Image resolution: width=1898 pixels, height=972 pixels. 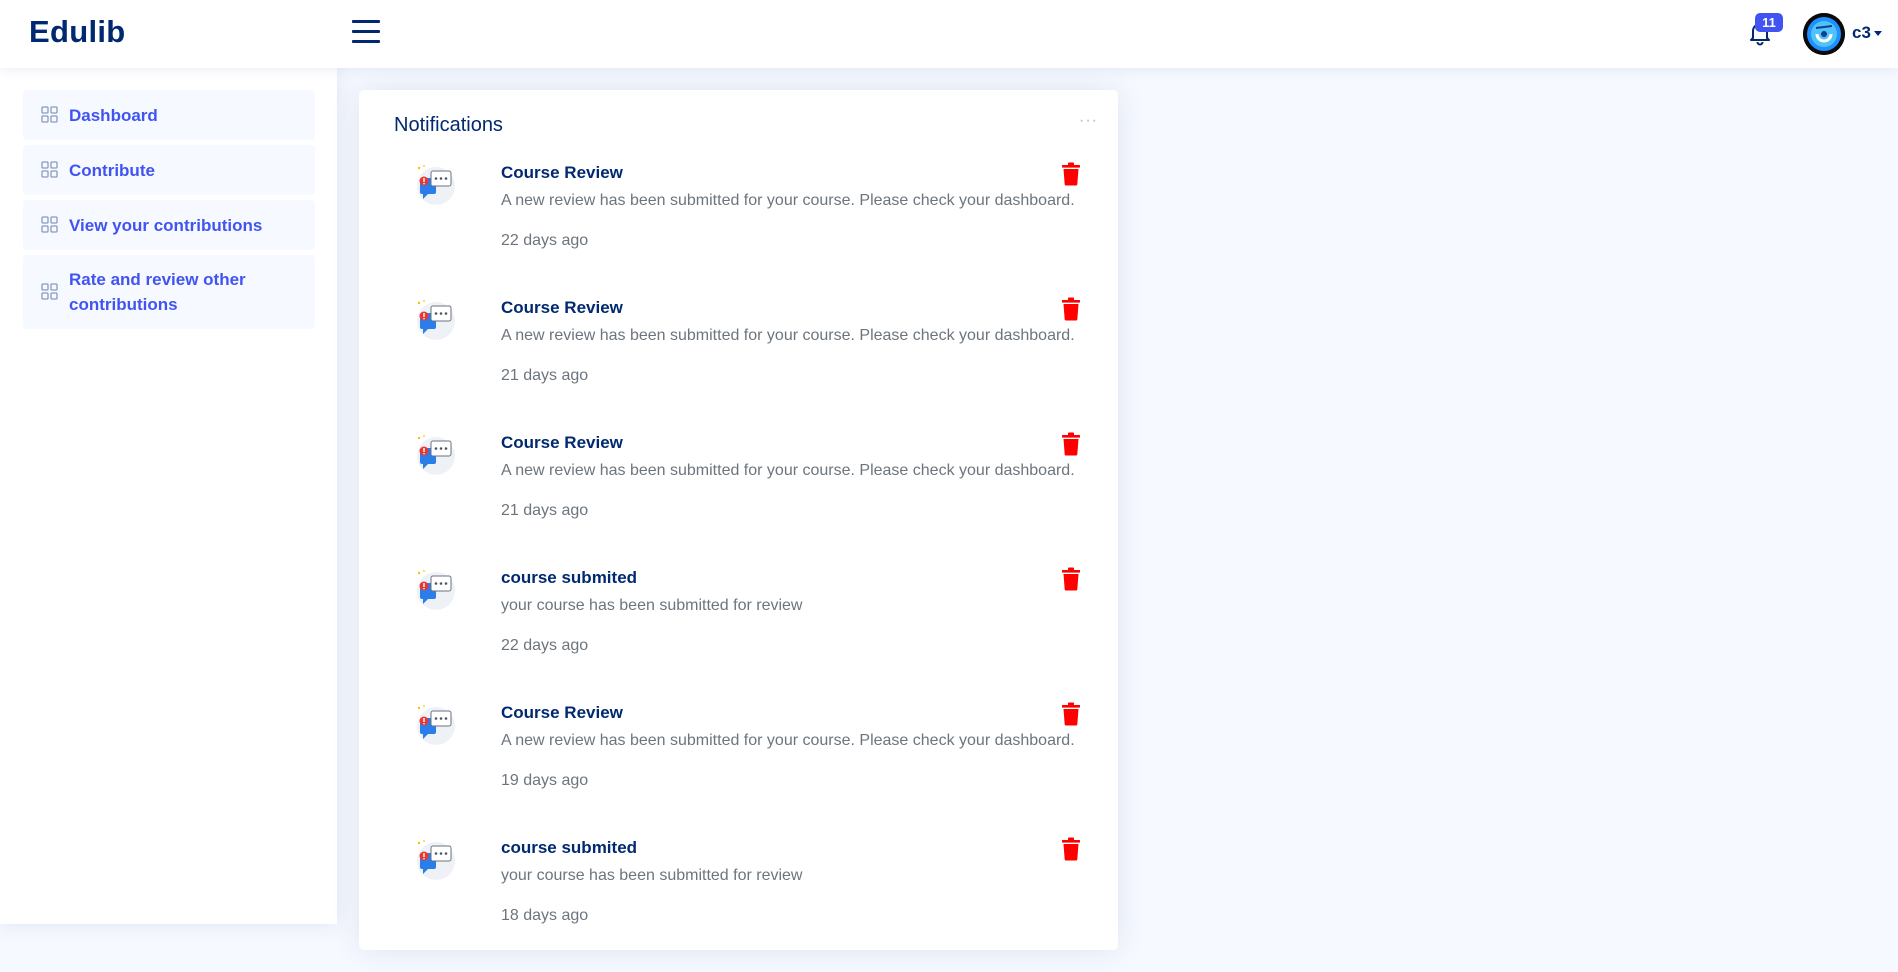 What do you see at coordinates (112, 170) in the screenshot?
I see `sidebar-item-label: Contribute` at bounding box center [112, 170].